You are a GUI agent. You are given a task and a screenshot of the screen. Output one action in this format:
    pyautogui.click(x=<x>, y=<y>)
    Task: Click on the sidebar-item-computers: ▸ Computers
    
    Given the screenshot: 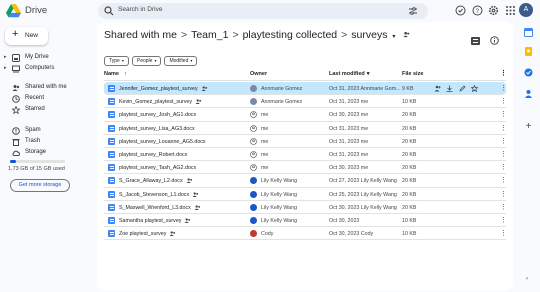 What is the action you would take?
    pyautogui.click(x=45, y=69)
    